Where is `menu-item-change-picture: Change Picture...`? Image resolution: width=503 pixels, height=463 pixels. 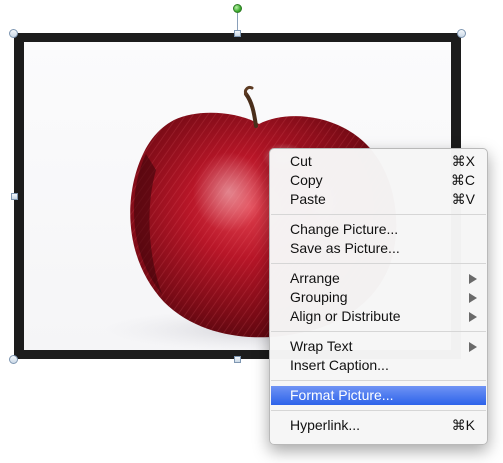
menu-item-change-picture: Change Picture... is located at coordinates (378, 229).